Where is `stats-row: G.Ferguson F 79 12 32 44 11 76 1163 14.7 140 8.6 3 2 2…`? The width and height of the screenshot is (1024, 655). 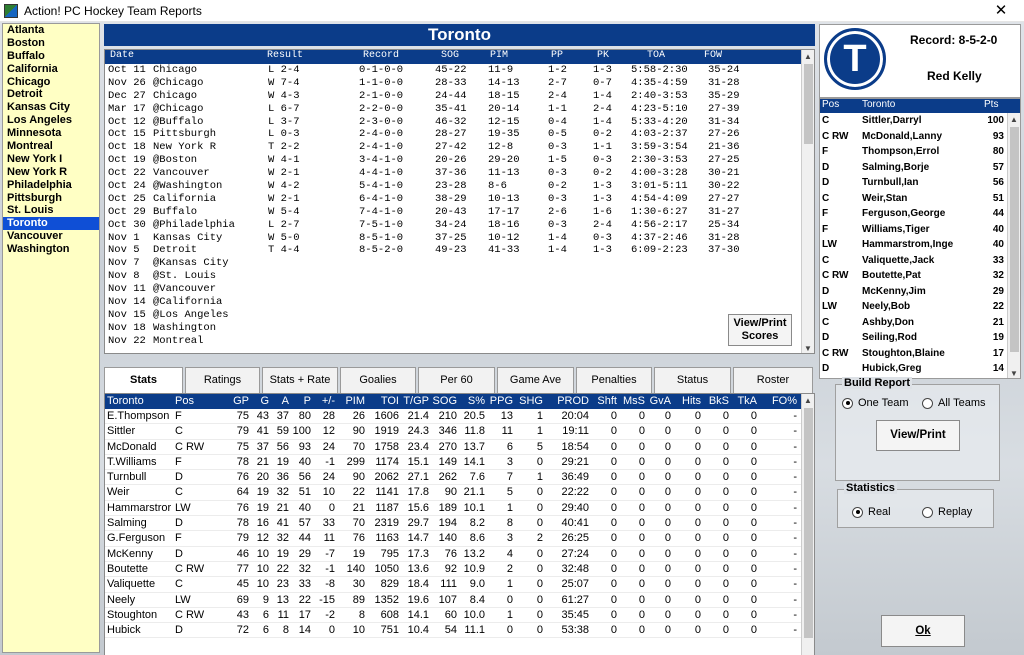
stats-row: G.Ferguson F 79 12 32 44 11 76 1163 14.7 140 8.6 3 2 2… is located at coordinates (459, 539).